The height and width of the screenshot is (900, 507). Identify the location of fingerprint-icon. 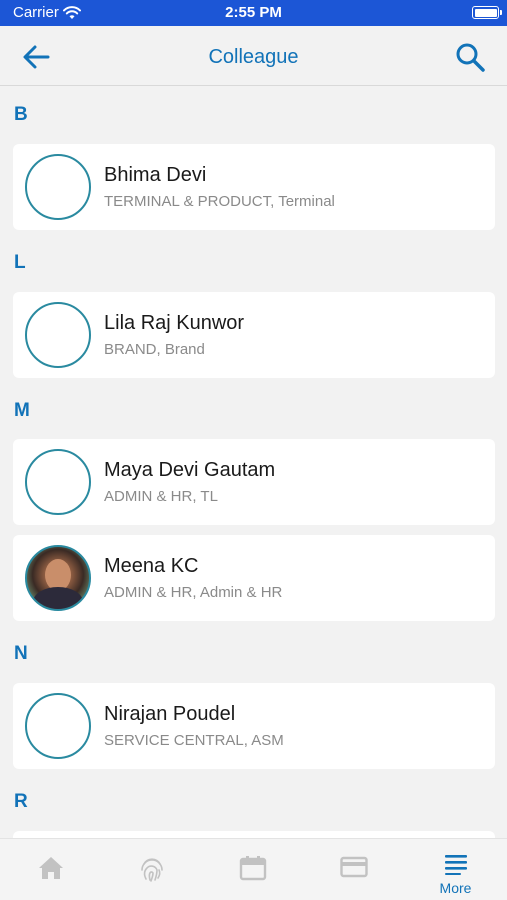
(151, 870).